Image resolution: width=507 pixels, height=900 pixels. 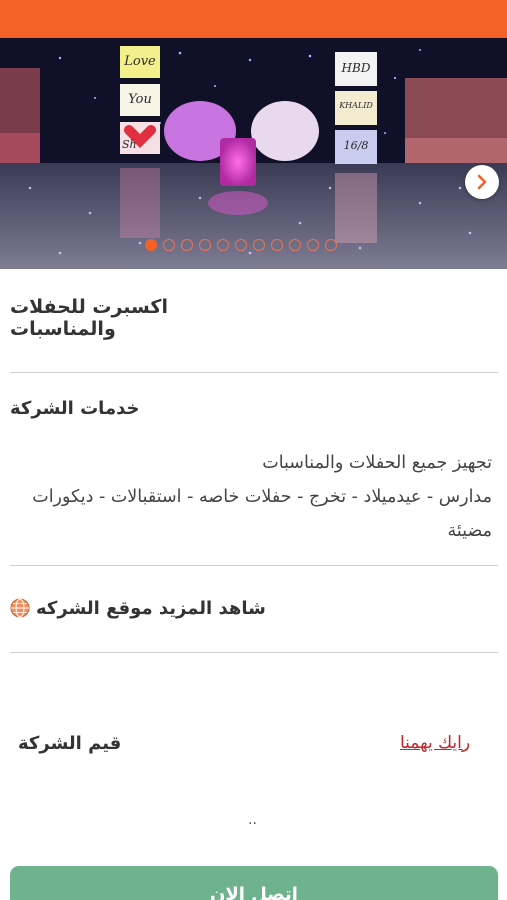 What do you see at coordinates (356, 68) in the screenshot?
I see `cube-text-hbd: HBD` at bounding box center [356, 68].